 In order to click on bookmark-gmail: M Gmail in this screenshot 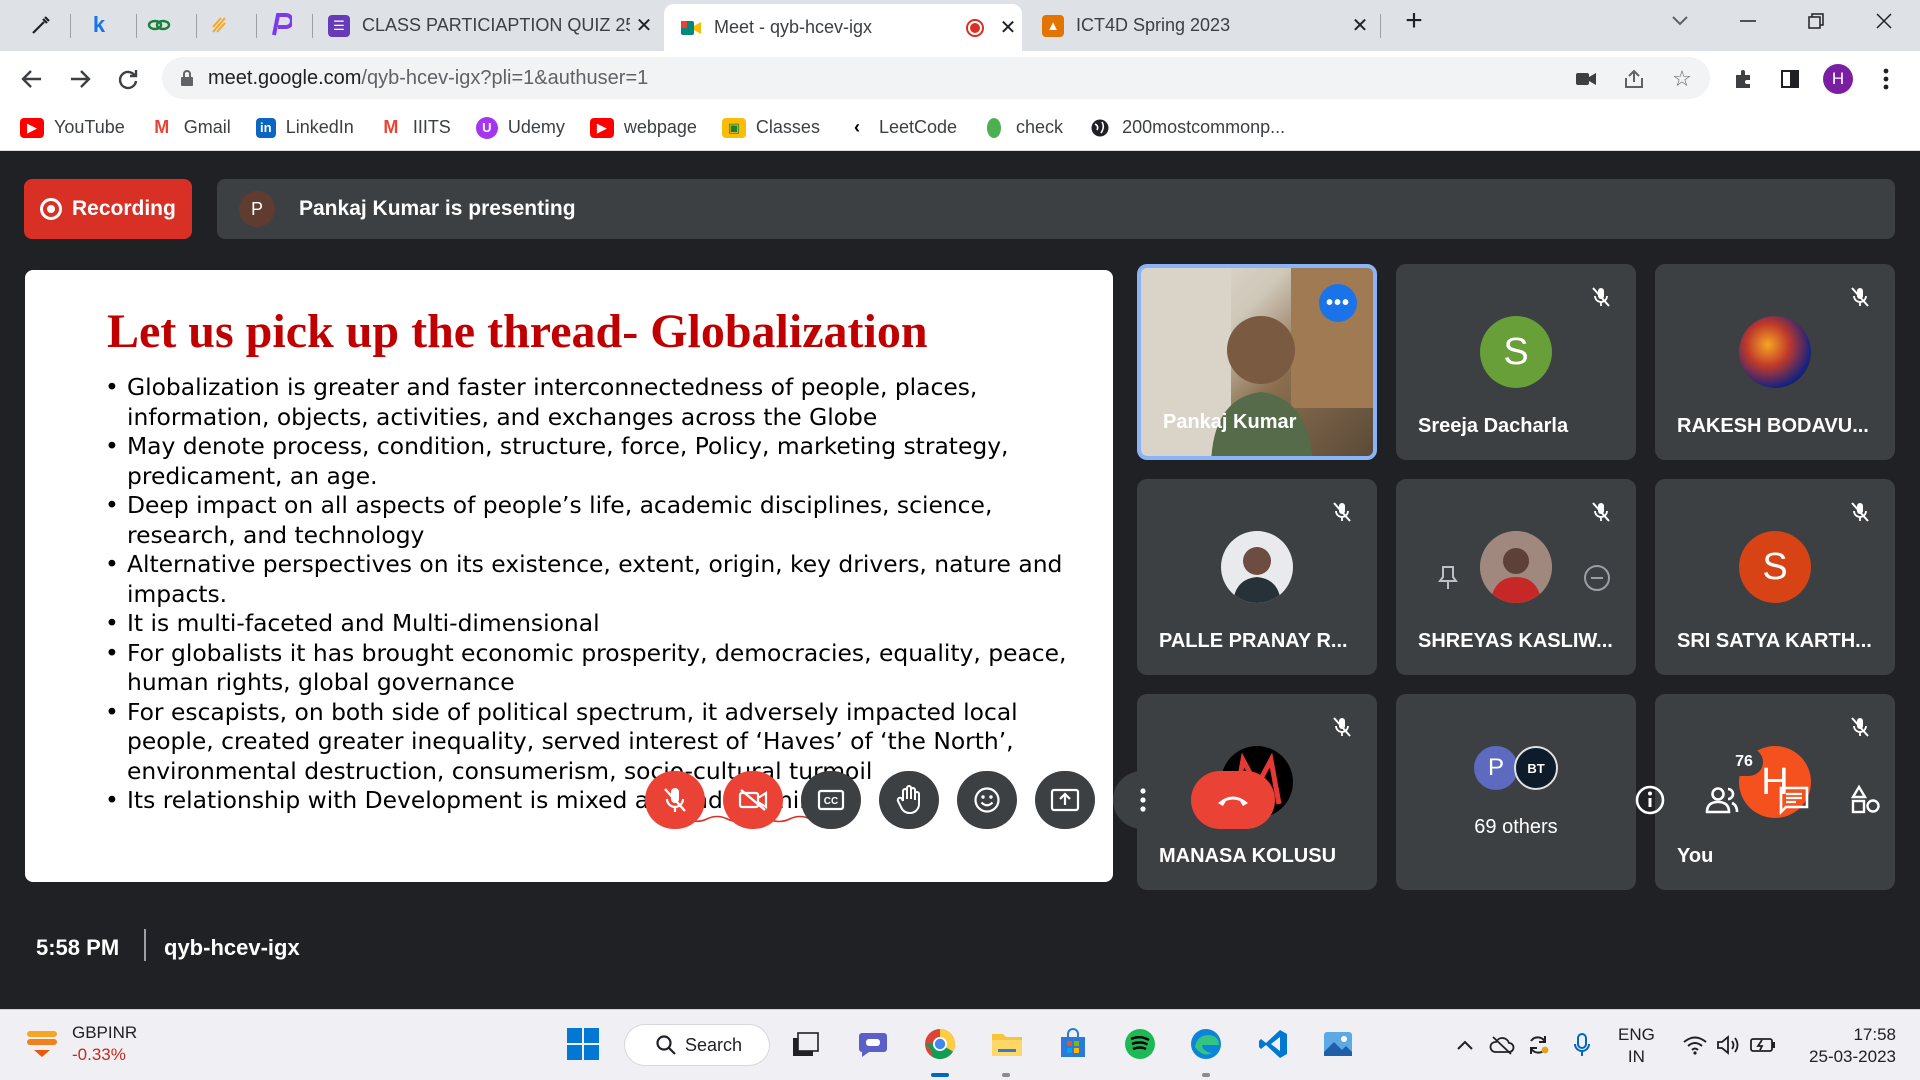, I will do `click(190, 127)`.